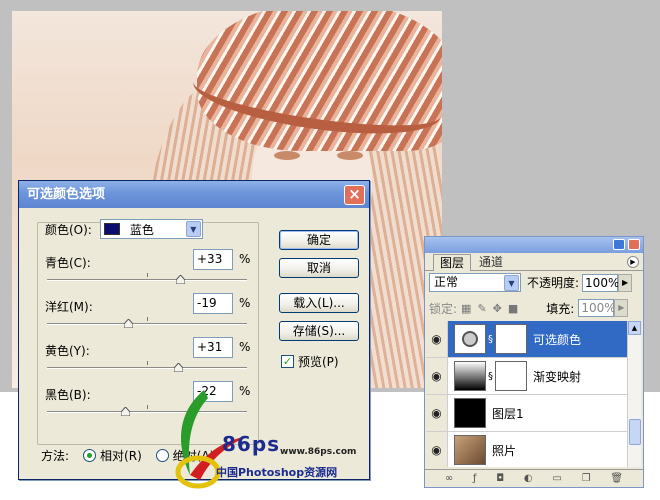  I want to click on yellow-input: +31, so click(213, 347).